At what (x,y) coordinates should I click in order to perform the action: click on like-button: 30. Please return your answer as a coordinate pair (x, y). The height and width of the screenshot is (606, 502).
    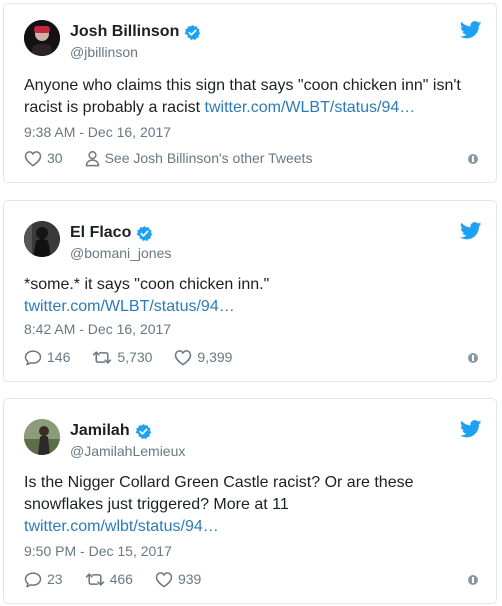
    Looking at the image, I should click on (43, 158).